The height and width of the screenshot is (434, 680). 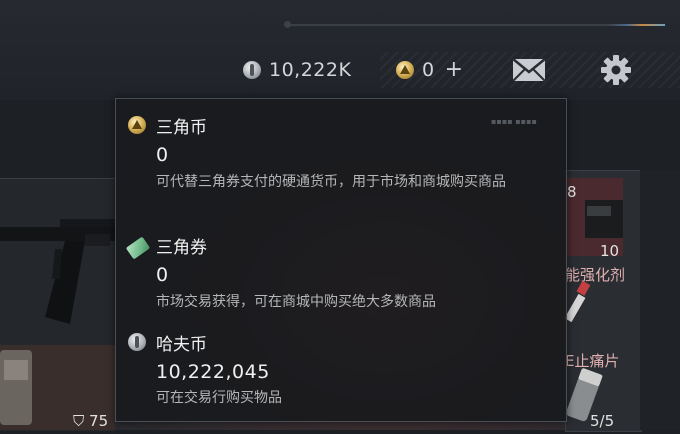 What do you see at coordinates (310, 70) in the screenshot?
I see `hafu-amount: 10,222K` at bounding box center [310, 70].